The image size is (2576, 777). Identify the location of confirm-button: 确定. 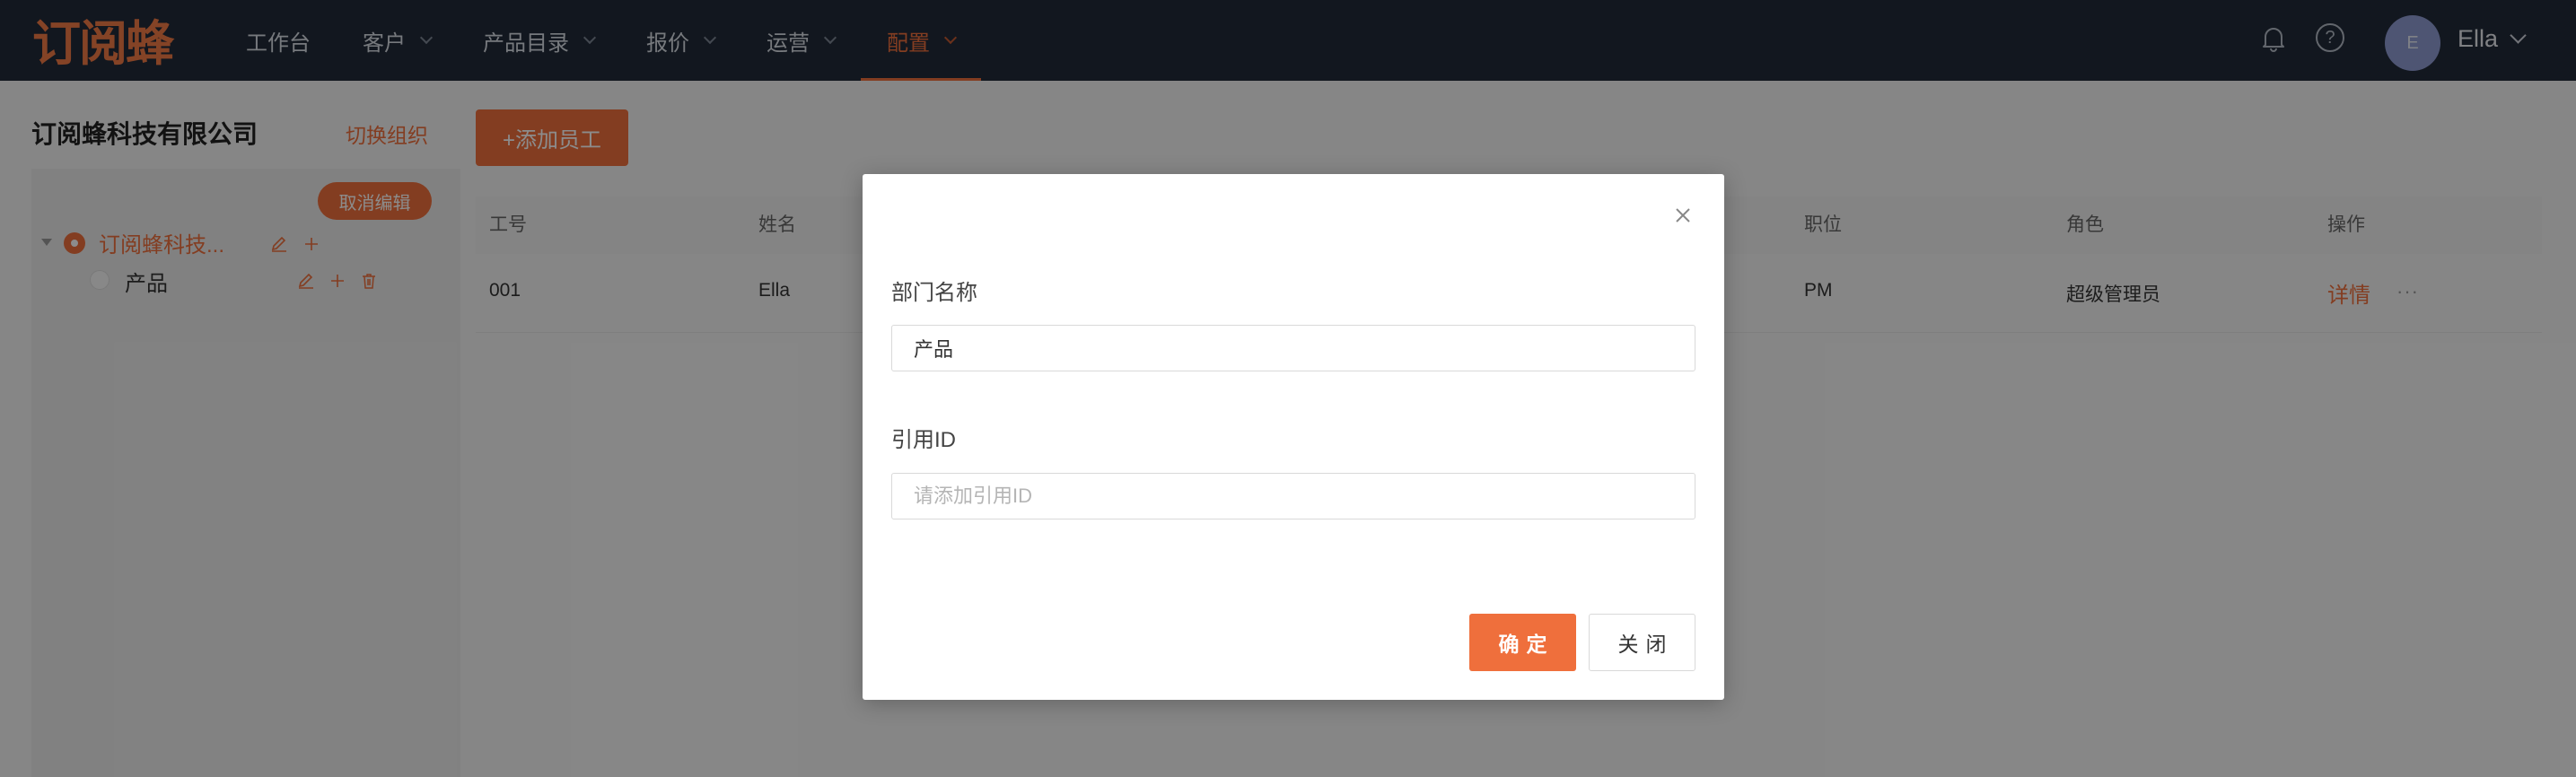
(1522, 642).